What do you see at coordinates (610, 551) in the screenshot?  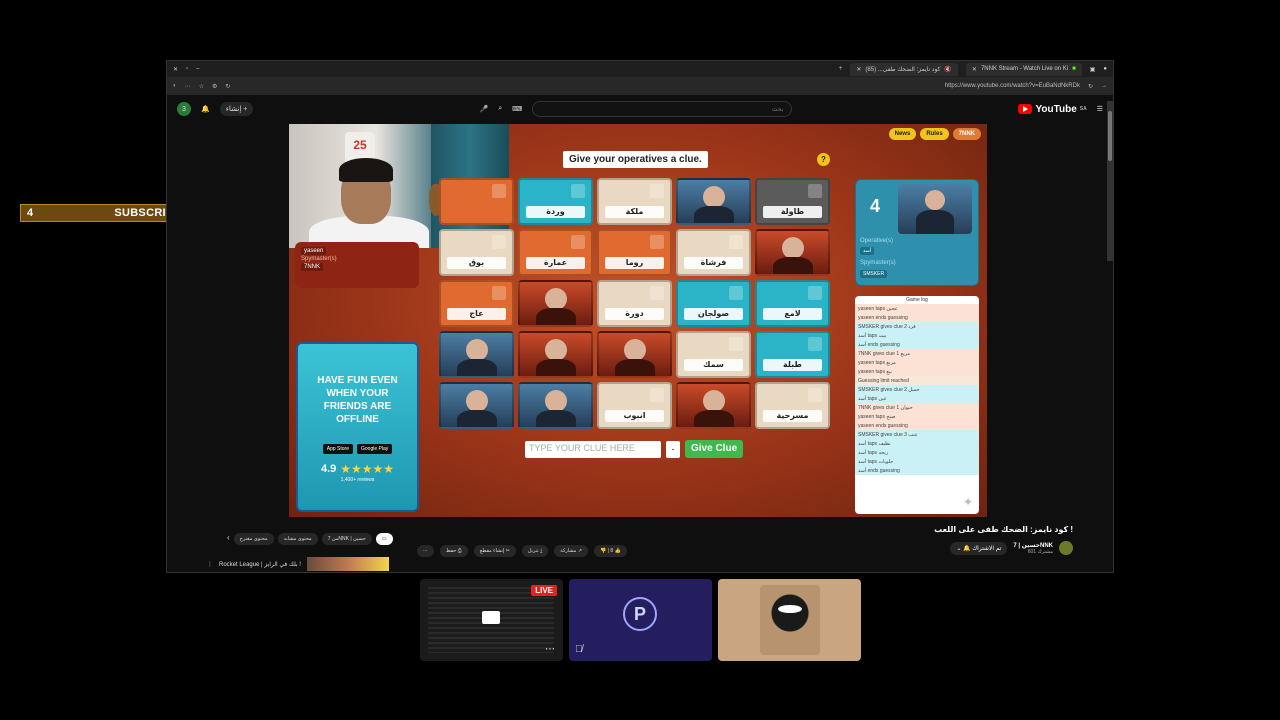 I see `like-dislike-button: 👎 | 8 👍` at bounding box center [610, 551].